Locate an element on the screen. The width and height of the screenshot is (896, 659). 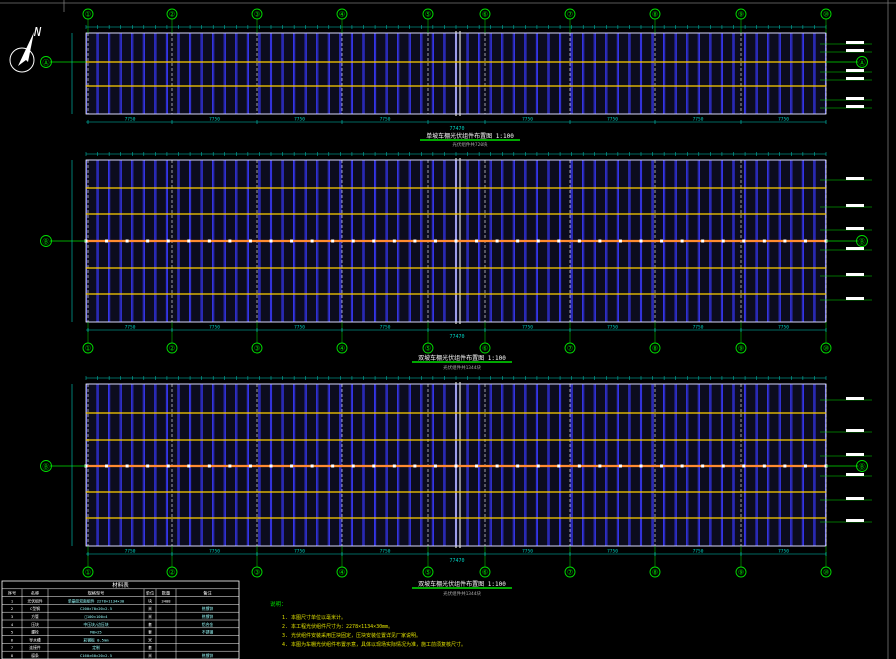
table-cell: C200×70×20×2.5 is located at coordinates (96, 608).